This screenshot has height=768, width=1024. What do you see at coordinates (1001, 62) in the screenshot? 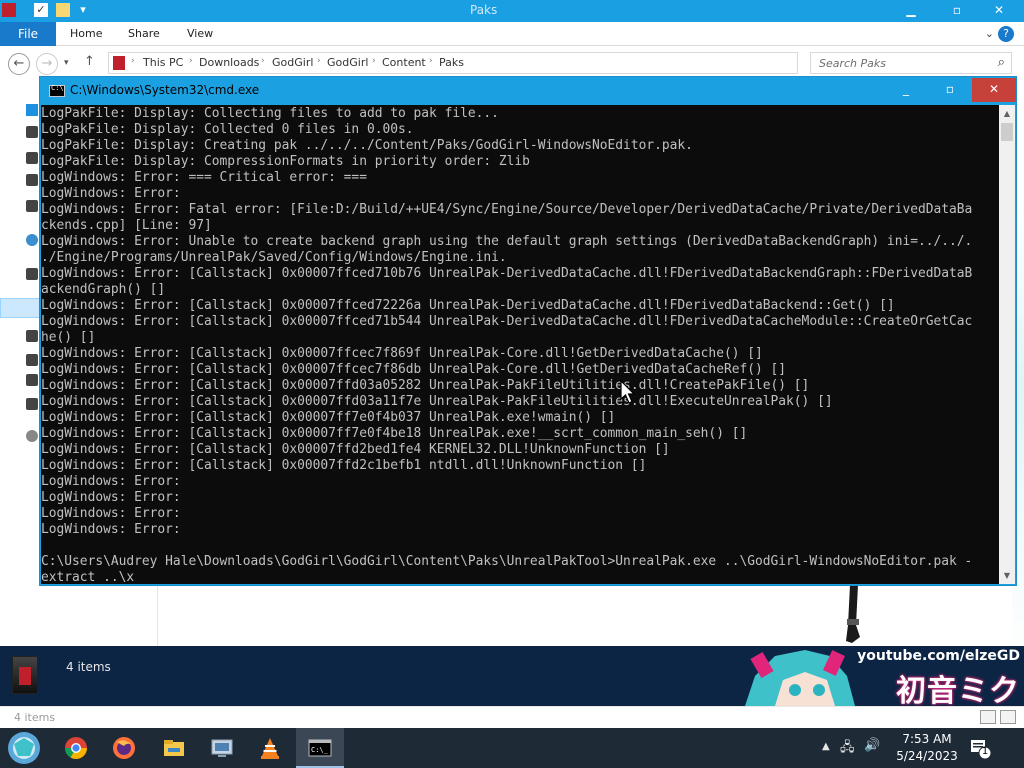
I see `search-icon: ⌕` at bounding box center [1001, 62].